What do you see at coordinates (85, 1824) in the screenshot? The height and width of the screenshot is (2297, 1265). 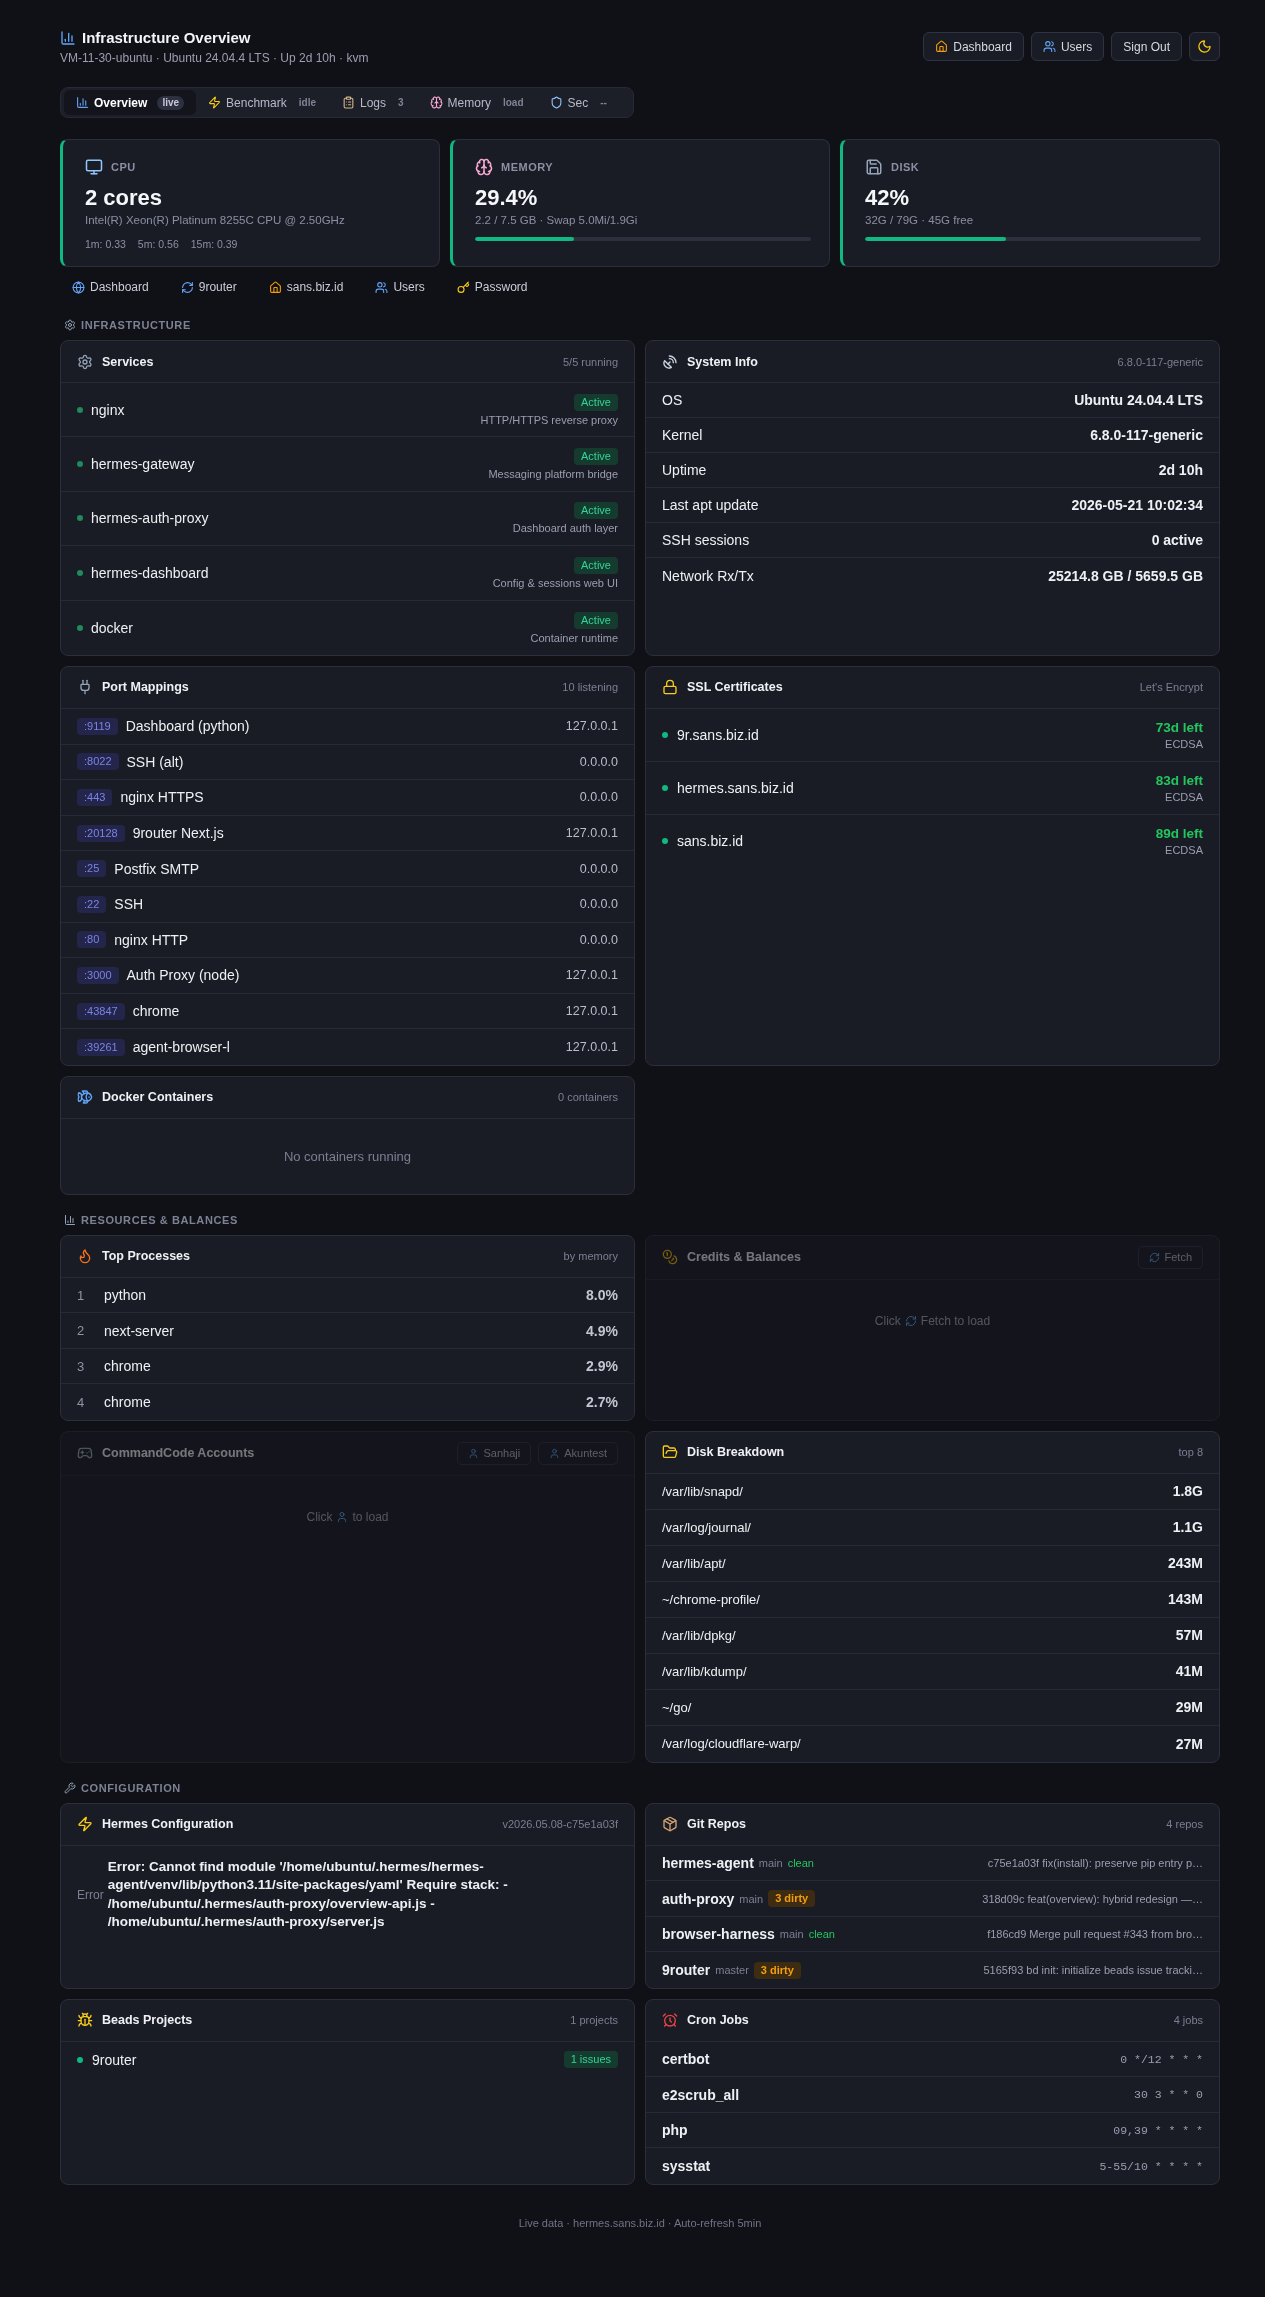 I see `lightning-icon` at bounding box center [85, 1824].